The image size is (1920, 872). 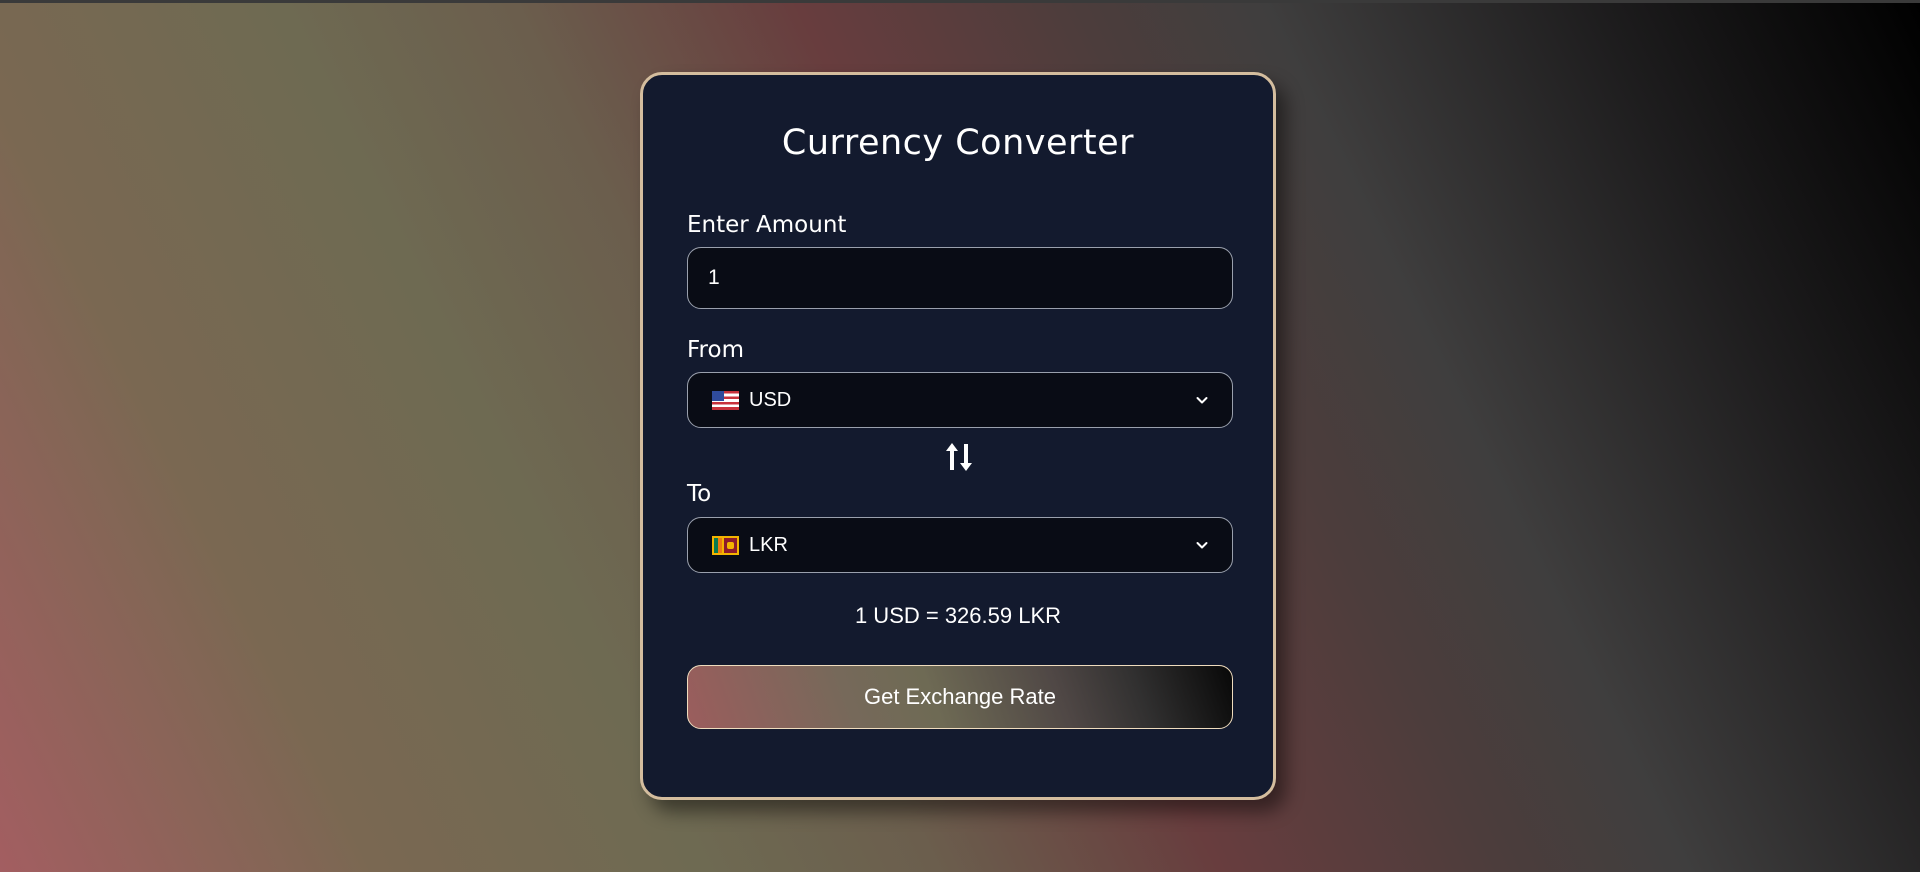 I want to click on to-currency-select: LKR, so click(x=960, y=545).